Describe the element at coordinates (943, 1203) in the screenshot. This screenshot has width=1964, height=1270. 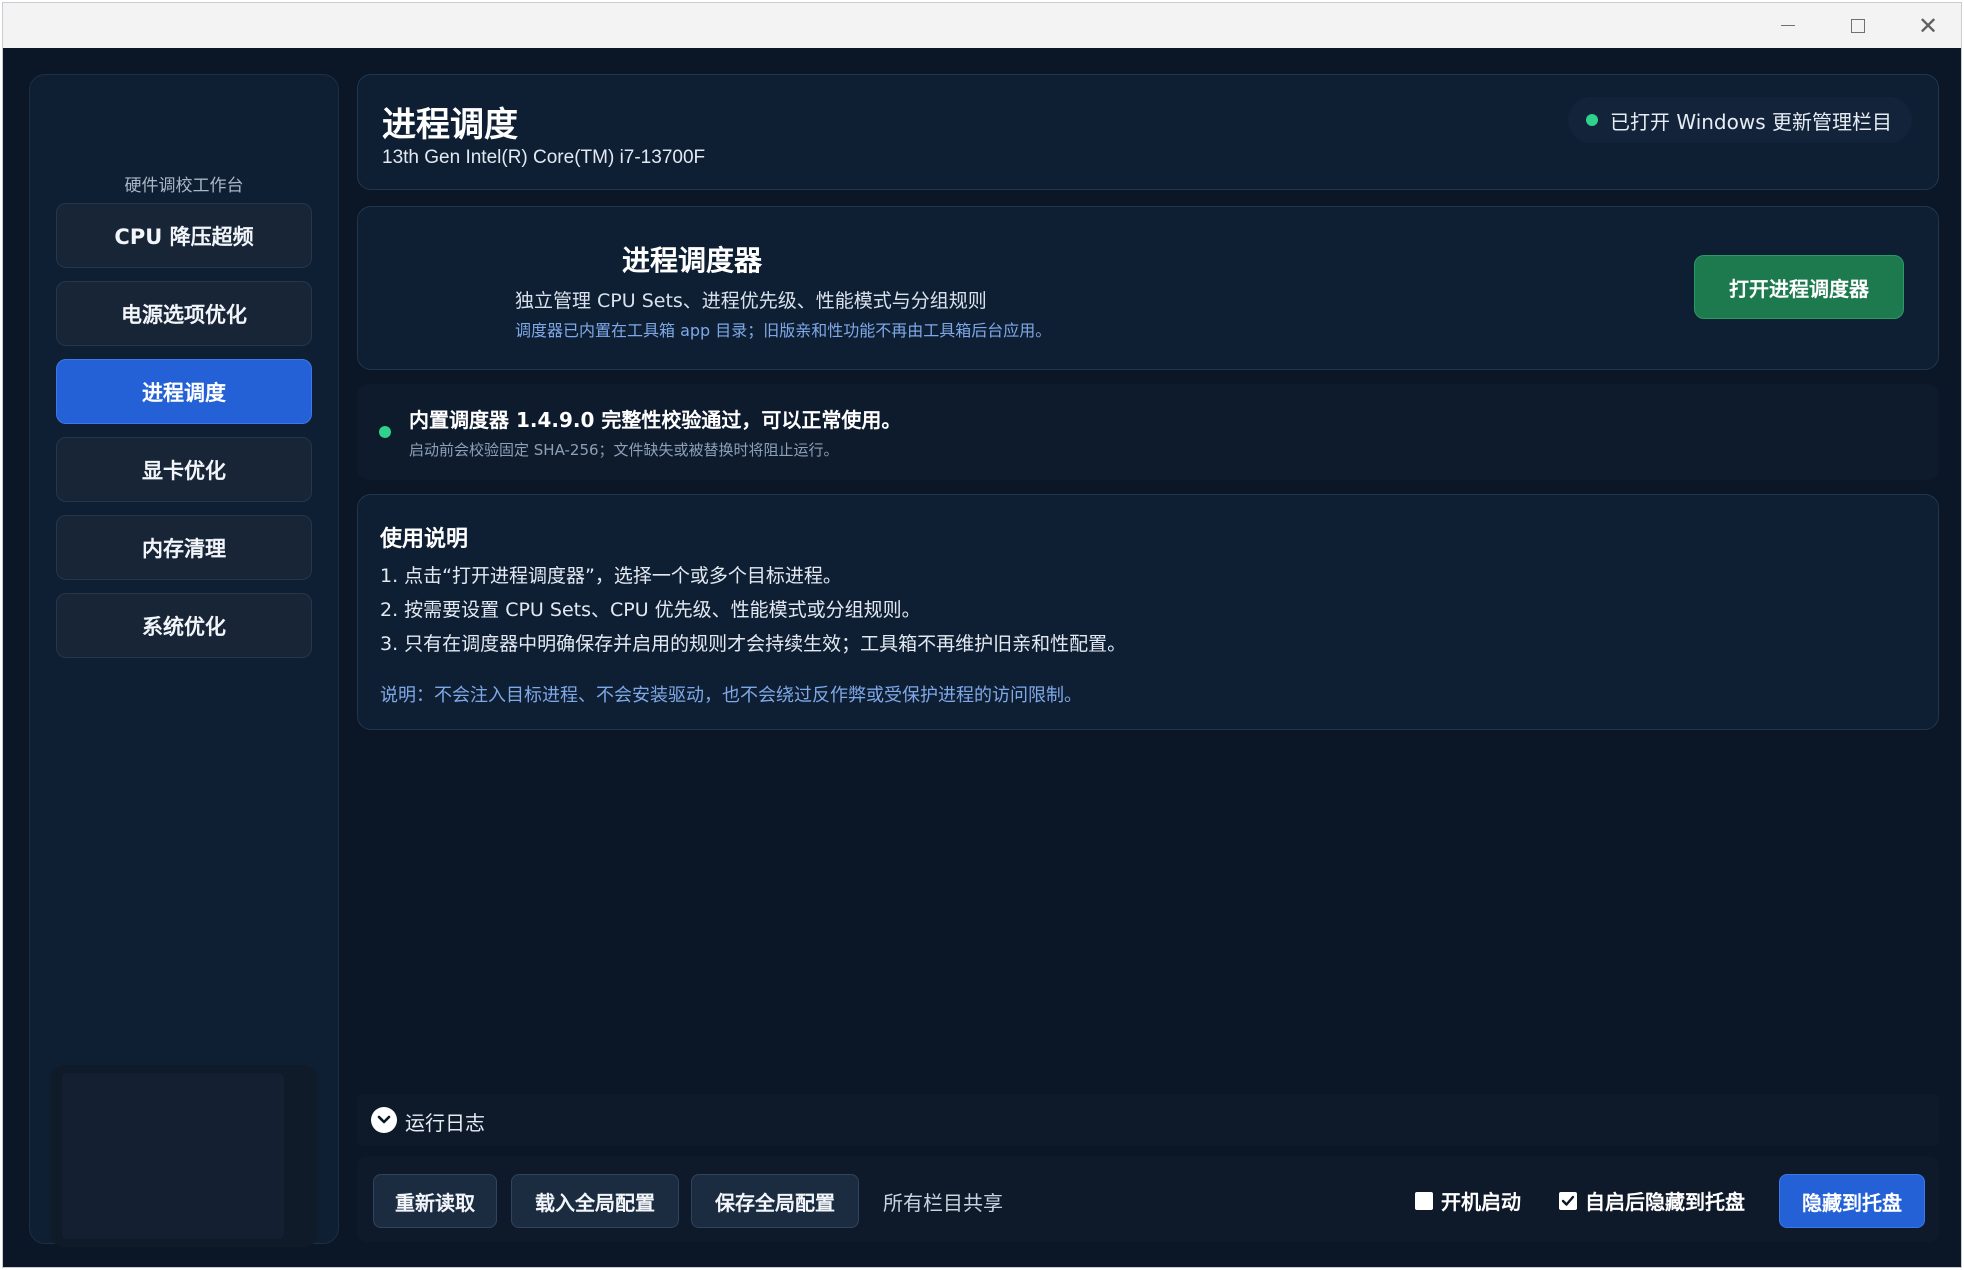
I see `shared-config-label: 所有栏目共享` at that location.